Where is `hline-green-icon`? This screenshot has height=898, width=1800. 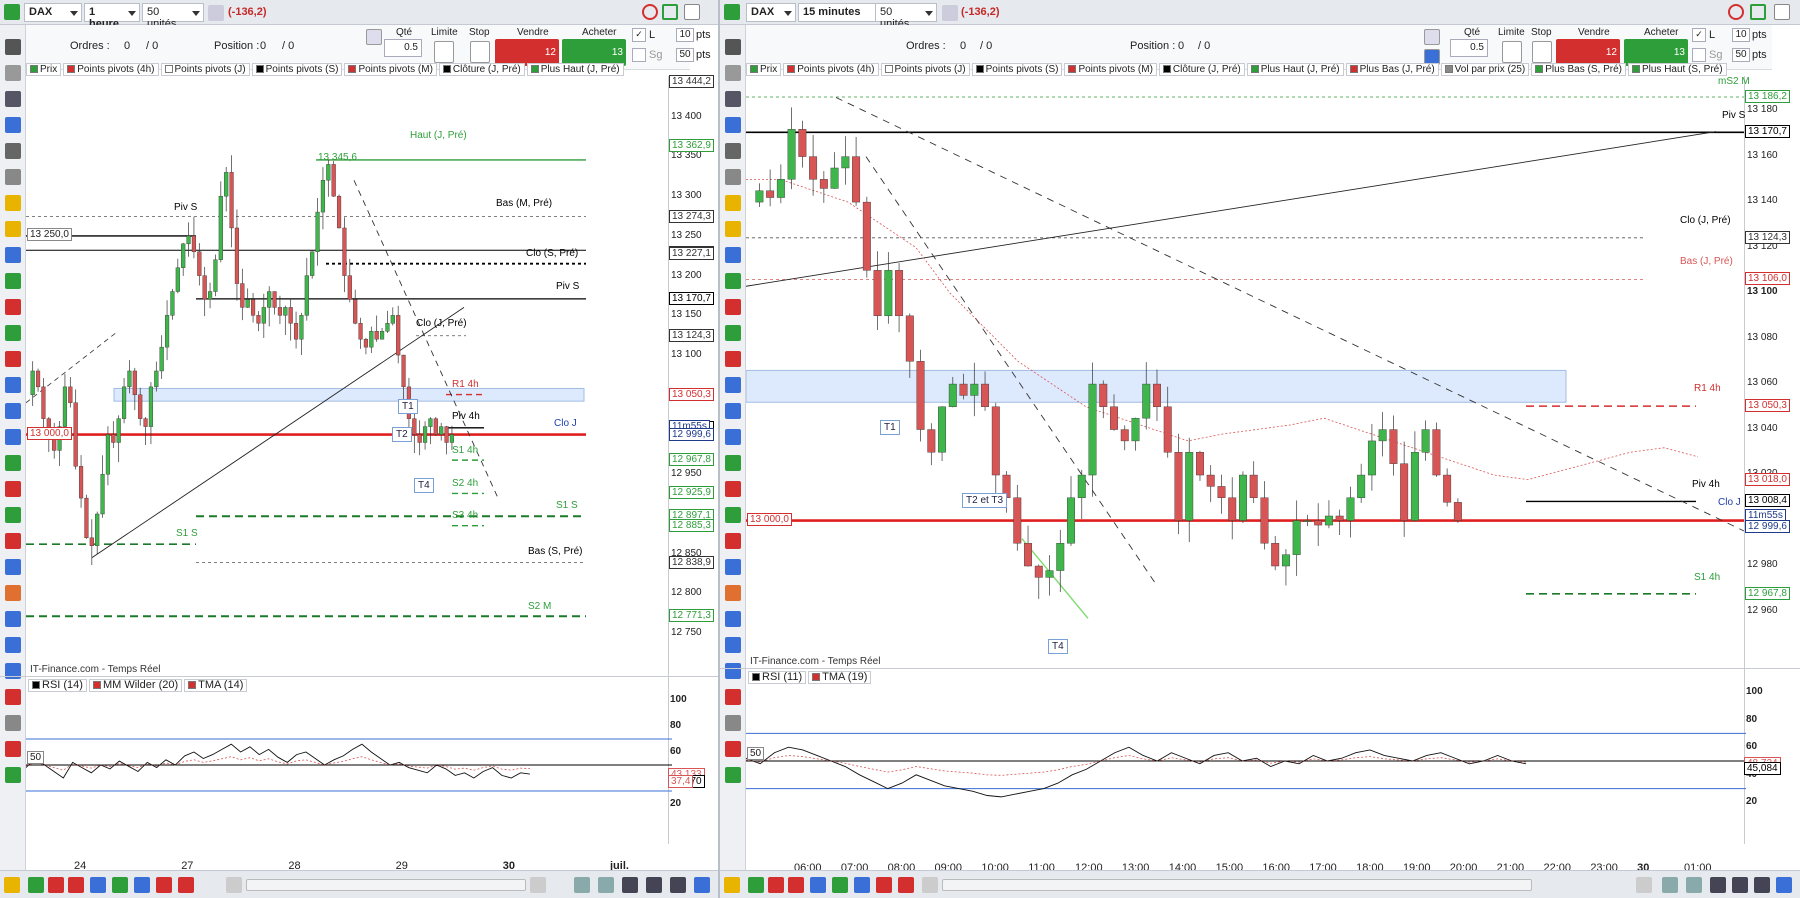
hline-green-icon is located at coordinates (733, 333).